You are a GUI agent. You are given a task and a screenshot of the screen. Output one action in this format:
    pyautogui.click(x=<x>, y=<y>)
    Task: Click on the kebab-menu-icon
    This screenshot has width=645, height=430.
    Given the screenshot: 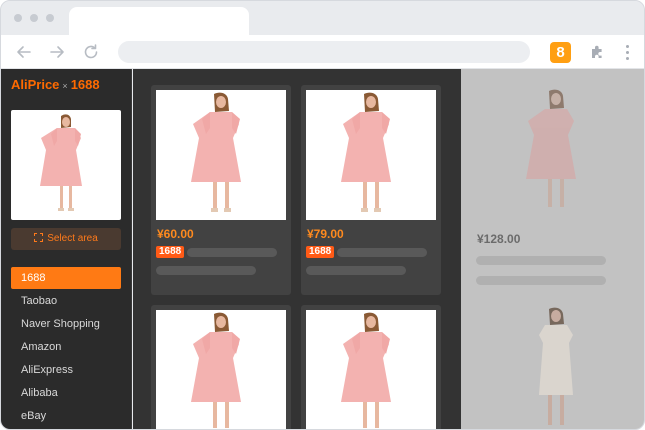 What is the action you would take?
    pyautogui.click(x=628, y=52)
    